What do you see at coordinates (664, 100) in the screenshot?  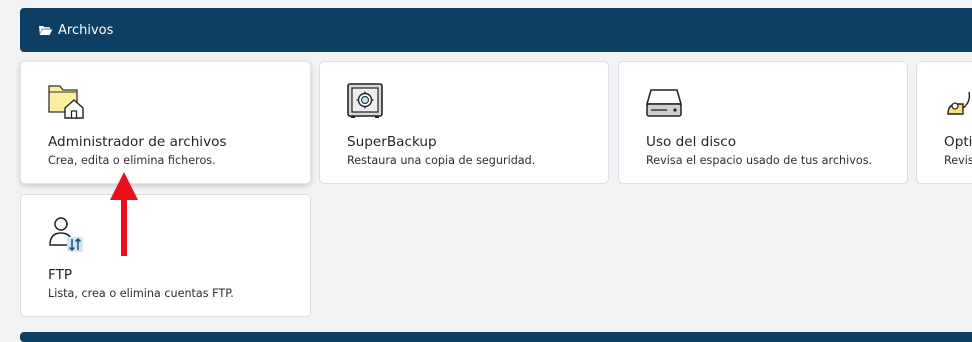 I see `disk-drive-icon` at bounding box center [664, 100].